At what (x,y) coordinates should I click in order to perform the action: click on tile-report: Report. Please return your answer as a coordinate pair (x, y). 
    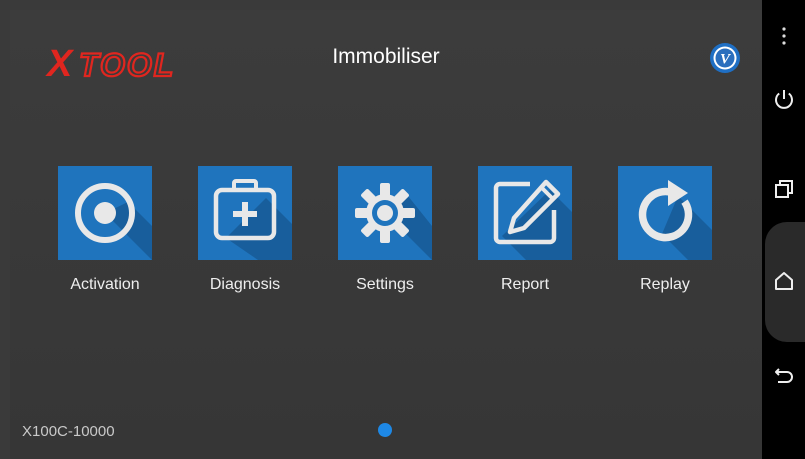
    Looking at the image, I should click on (528, 236).